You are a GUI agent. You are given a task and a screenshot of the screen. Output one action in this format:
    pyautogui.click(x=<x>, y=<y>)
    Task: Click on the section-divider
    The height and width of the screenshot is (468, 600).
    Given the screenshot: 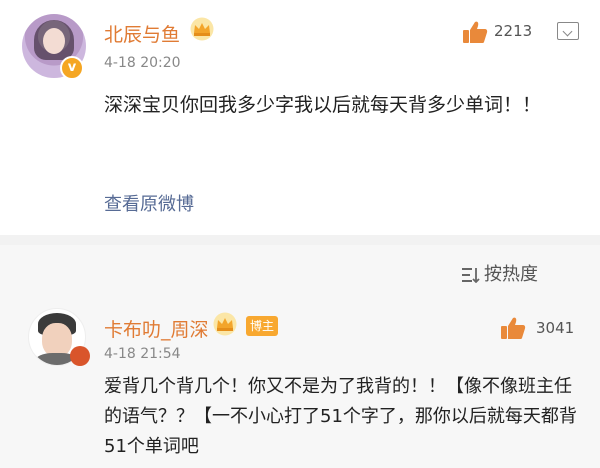 What is the action you would take?
    pyautogui.click(x=300, y=240)
    